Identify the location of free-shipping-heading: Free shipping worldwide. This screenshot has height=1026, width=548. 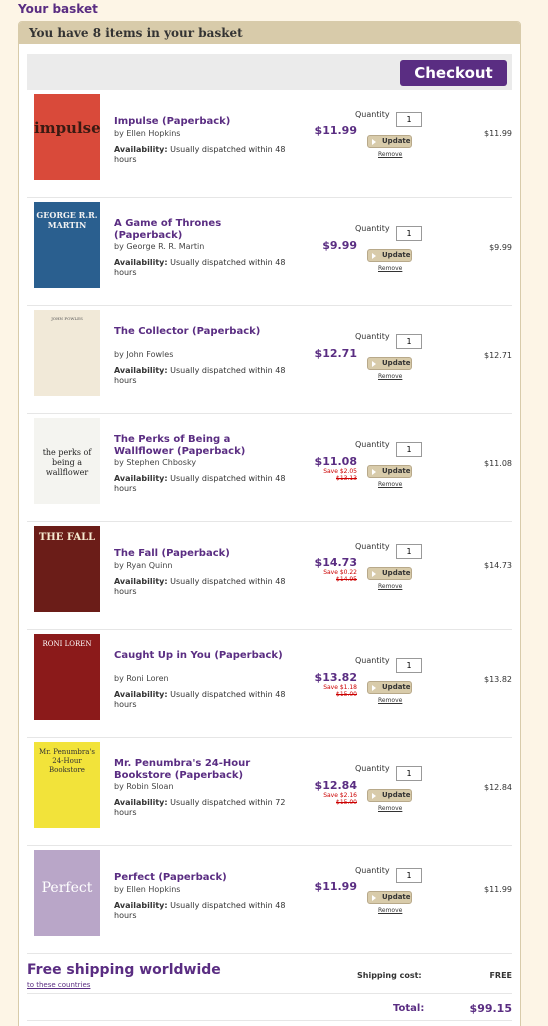
(124, 970).